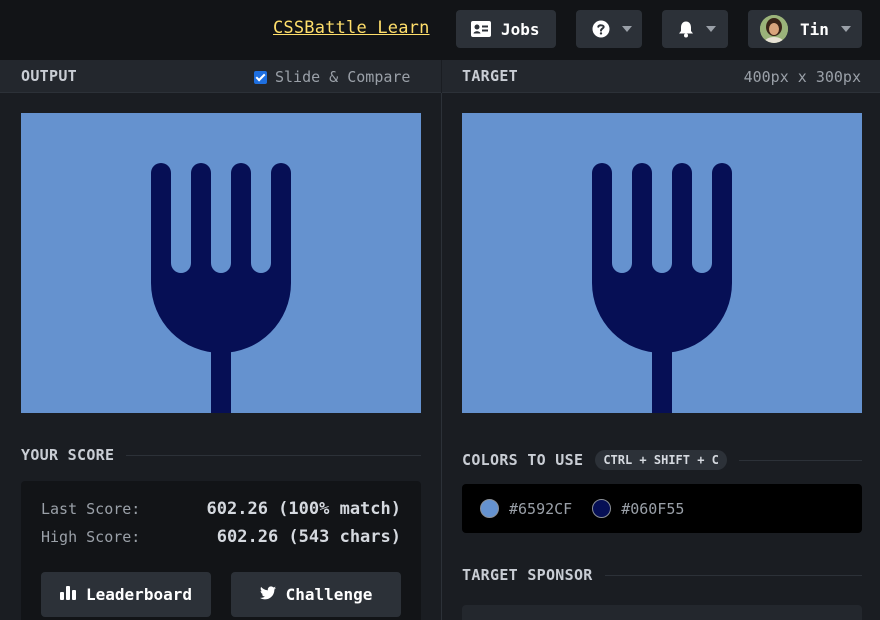  Describe the element at coordinates (441, 356) in the screenshot. I see `panel-divider` at that location.